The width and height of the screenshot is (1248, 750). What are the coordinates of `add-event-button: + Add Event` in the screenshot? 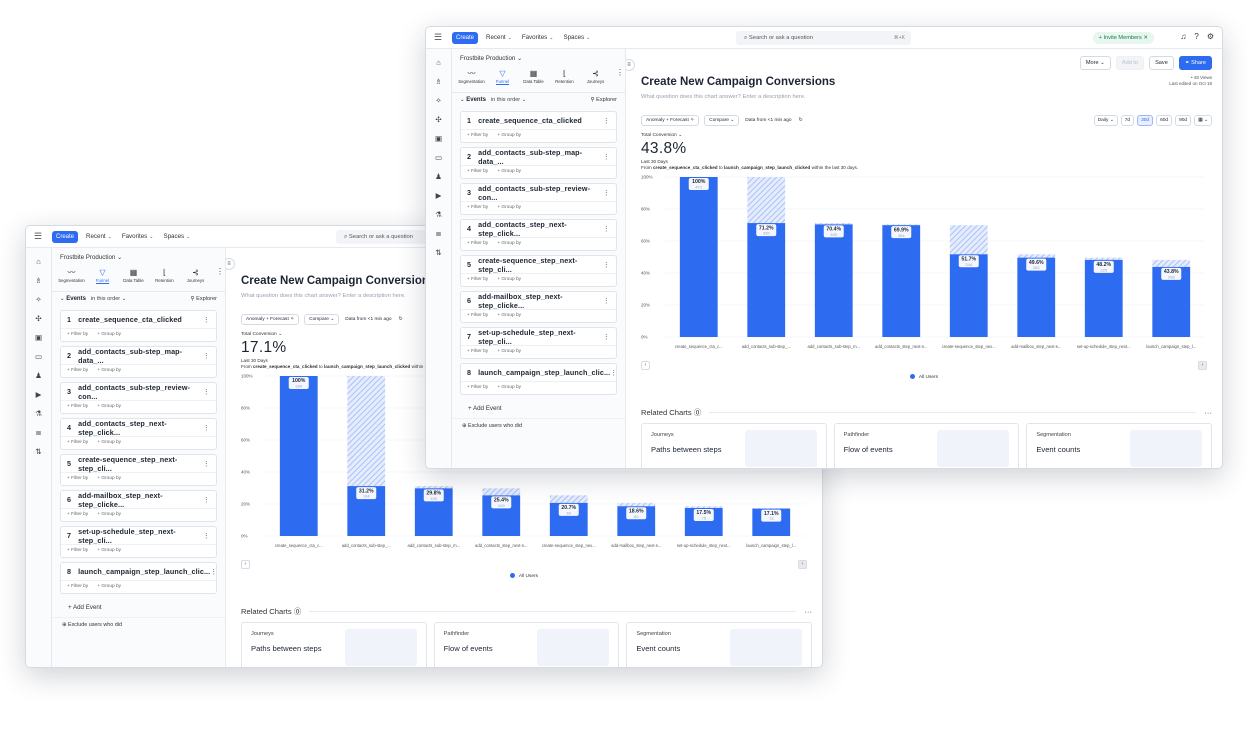 It's located at (538, 406).